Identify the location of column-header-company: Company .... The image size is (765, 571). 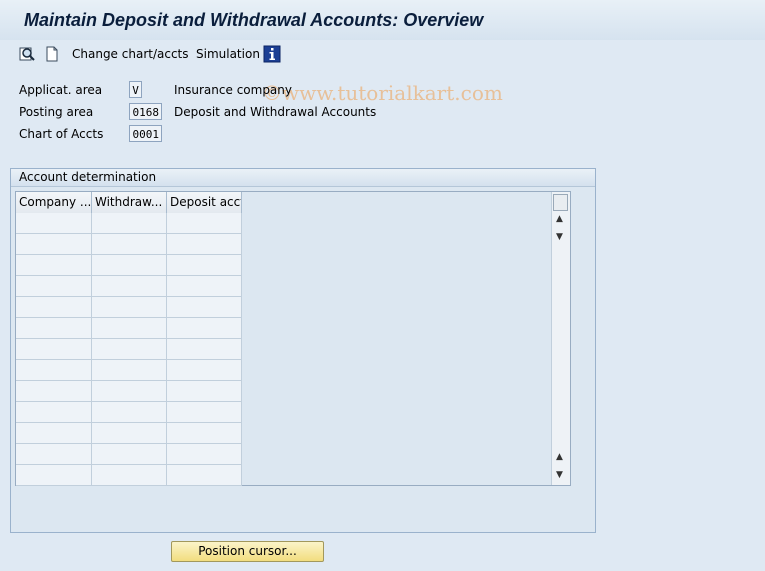
(54, 202).